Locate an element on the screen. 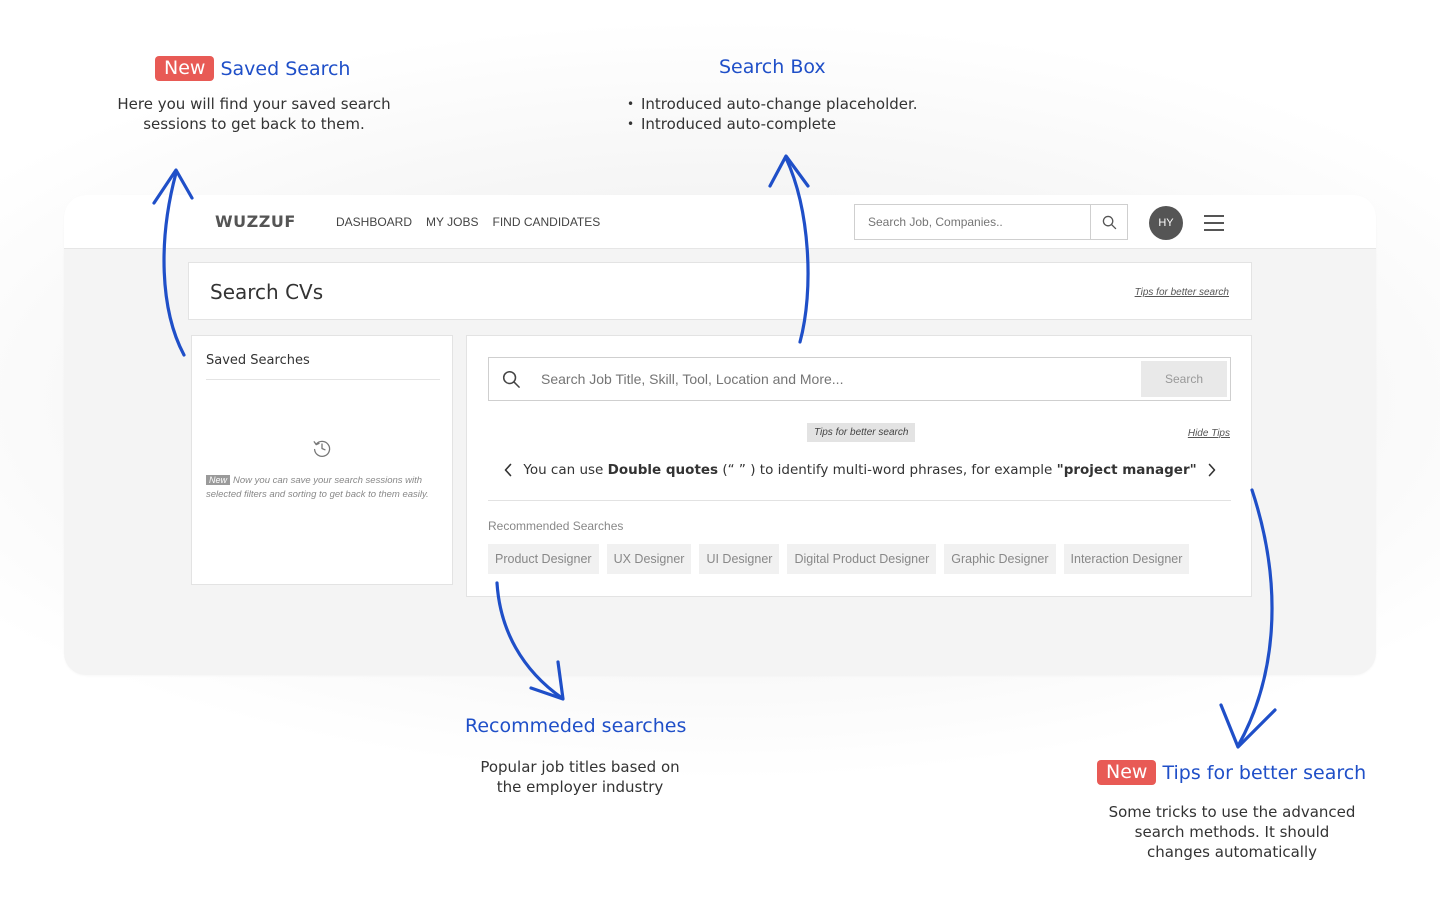 This screenshot has width=1440, height=909. top-search-button is located at coordinates (1108, 222).